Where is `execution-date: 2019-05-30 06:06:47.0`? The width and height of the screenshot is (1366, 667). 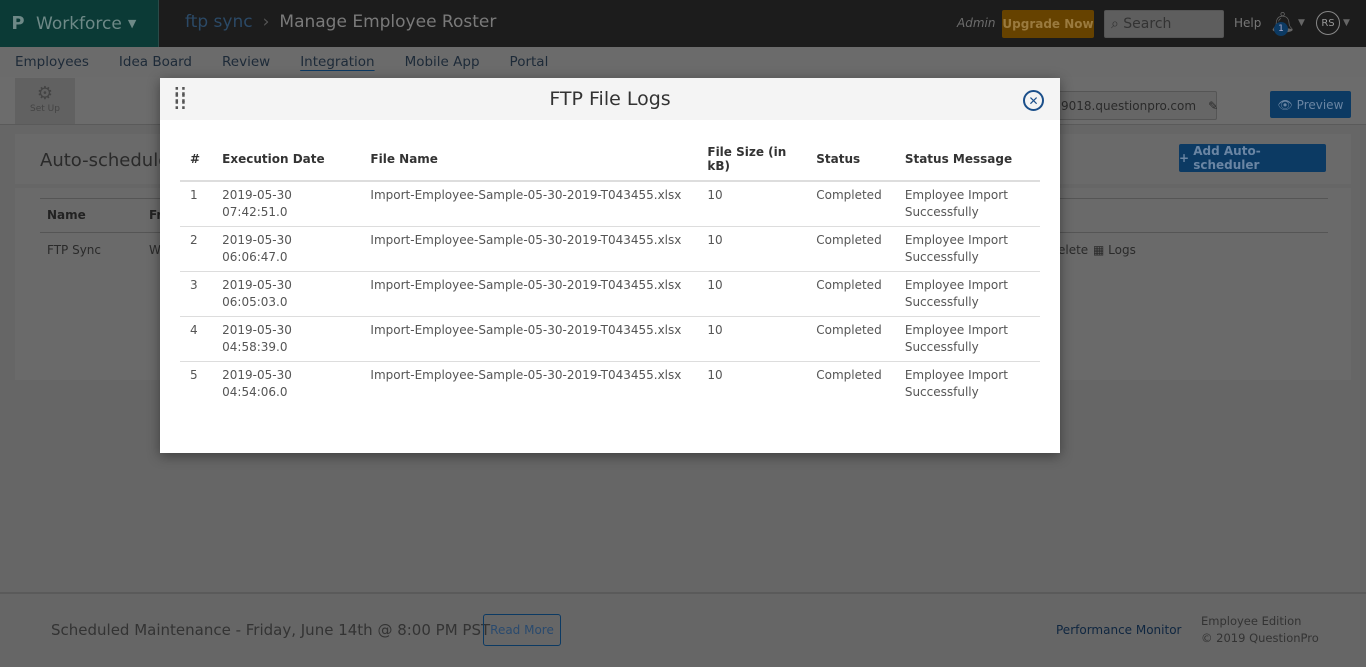 execution-date: 2019-05-30 06:06:47.0 is located at coordinates (286, 249).